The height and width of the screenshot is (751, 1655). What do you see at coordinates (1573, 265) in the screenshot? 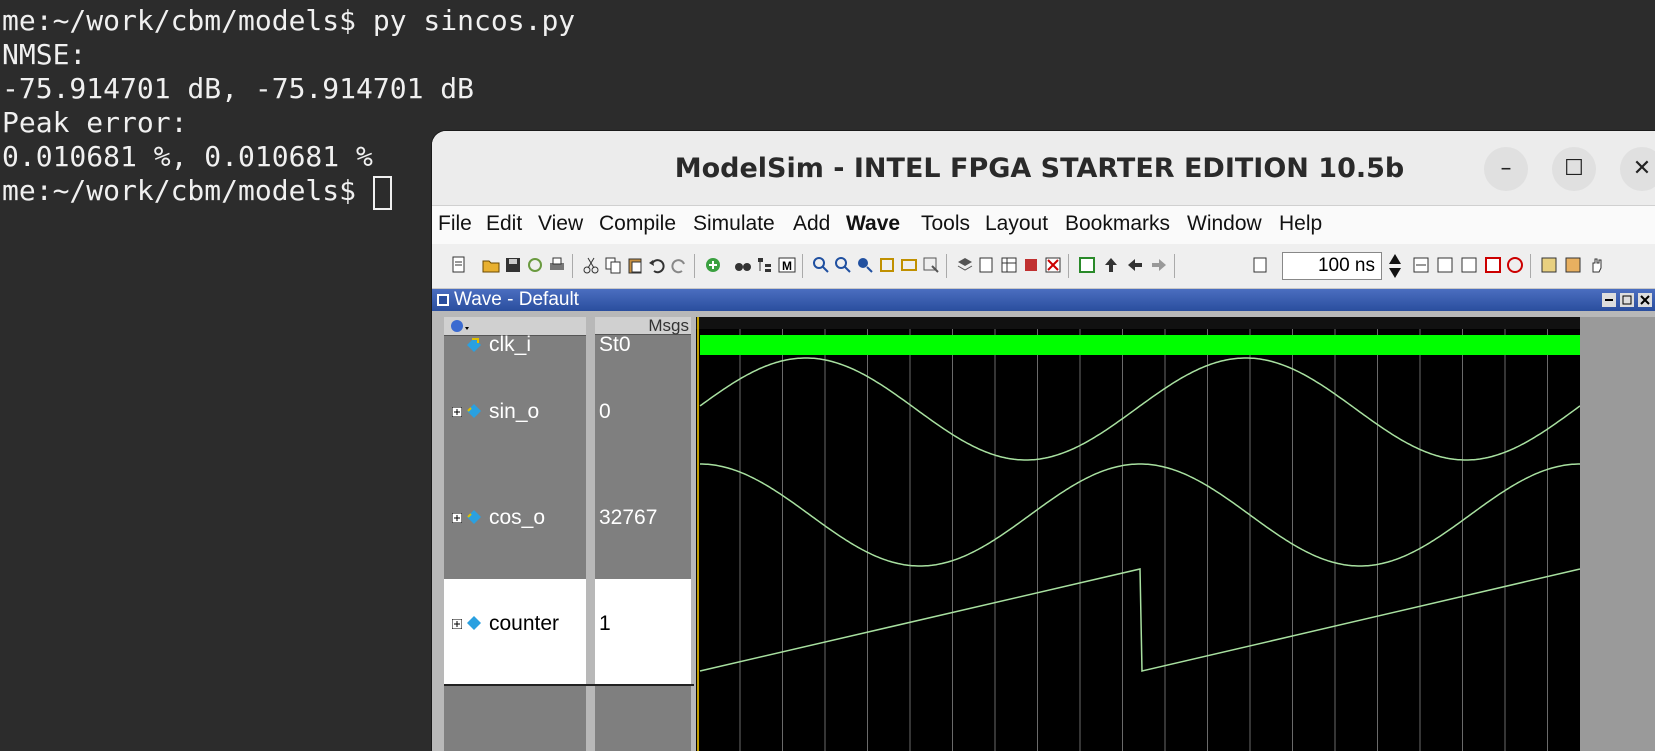
I see `wave-edit-icon` at bounding box center [1573, 265].